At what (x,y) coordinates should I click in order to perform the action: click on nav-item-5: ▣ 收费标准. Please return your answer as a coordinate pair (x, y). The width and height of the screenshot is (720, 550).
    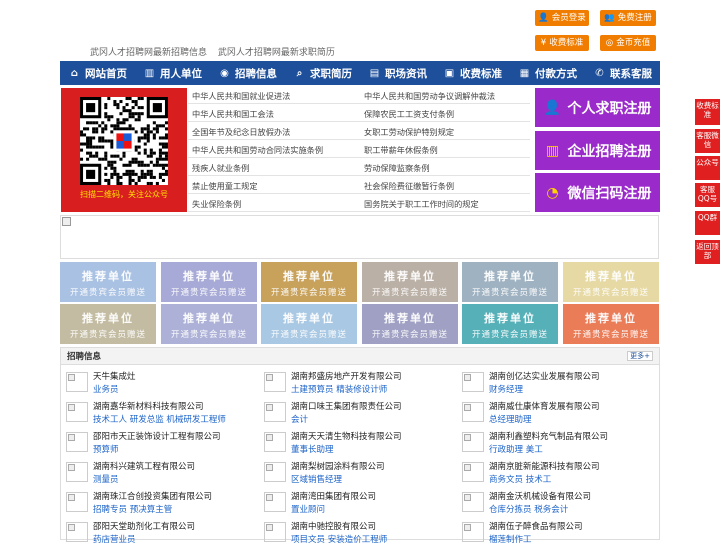
    Looking at the image, I should click on (472, 73).